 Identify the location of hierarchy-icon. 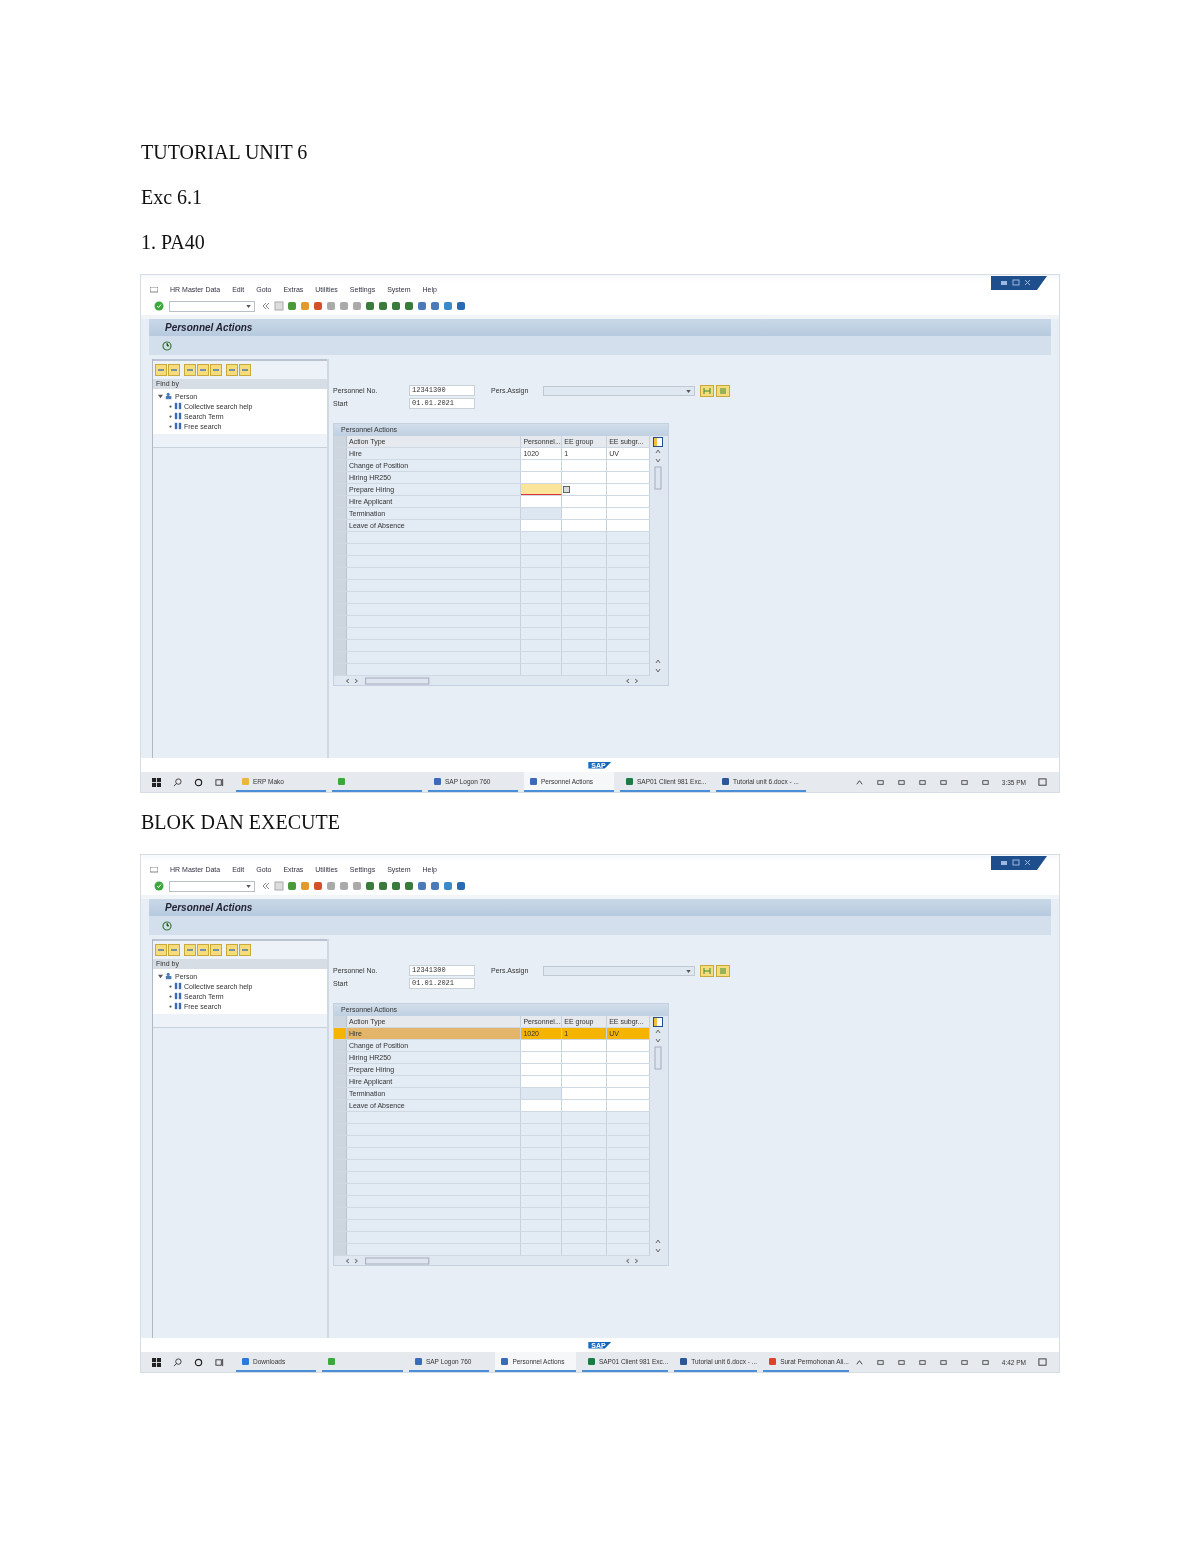
(707, 970).